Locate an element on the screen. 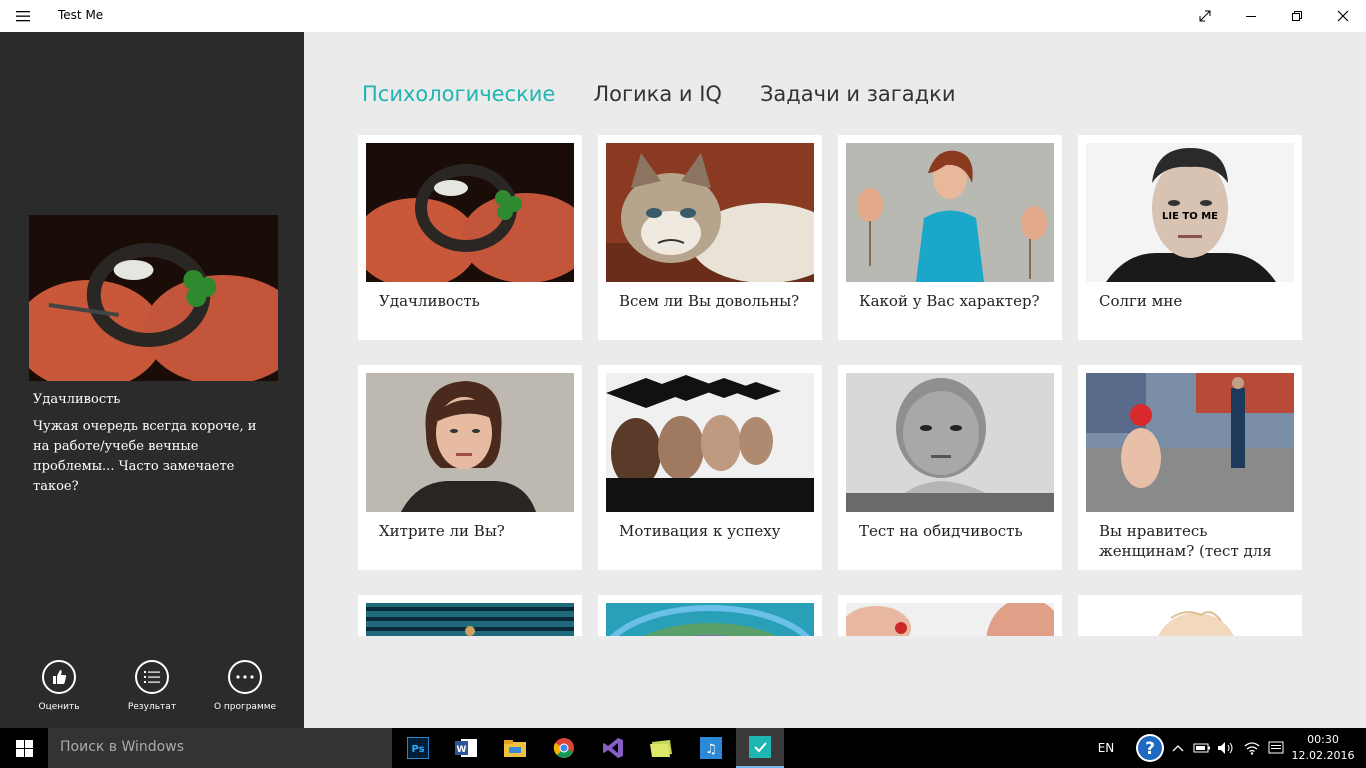 This screenshot has height=768, width=1366. volume-icon is located at coordinates (1225, 748).